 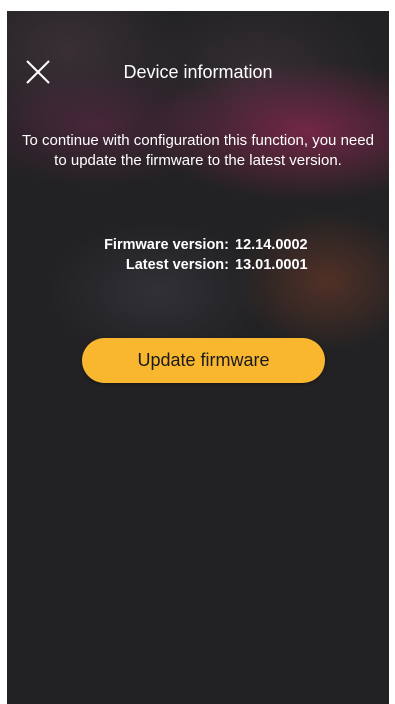 I want to click on header-bar: Device information, so click(x=198, y=72).